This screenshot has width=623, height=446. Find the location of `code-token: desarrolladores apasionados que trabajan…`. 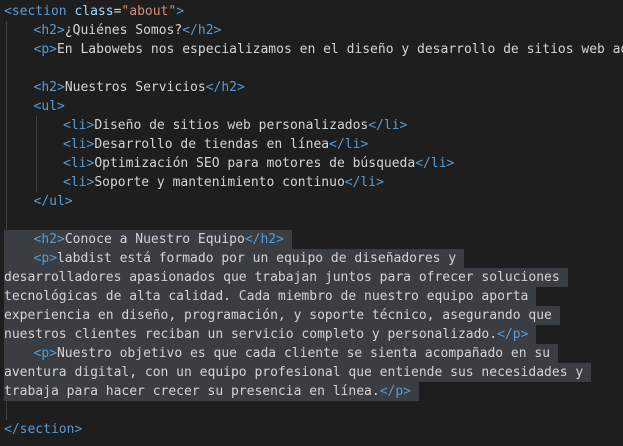

code-token: desarrolladores apasionados que trabajan… is located at coordinates (282, 277).